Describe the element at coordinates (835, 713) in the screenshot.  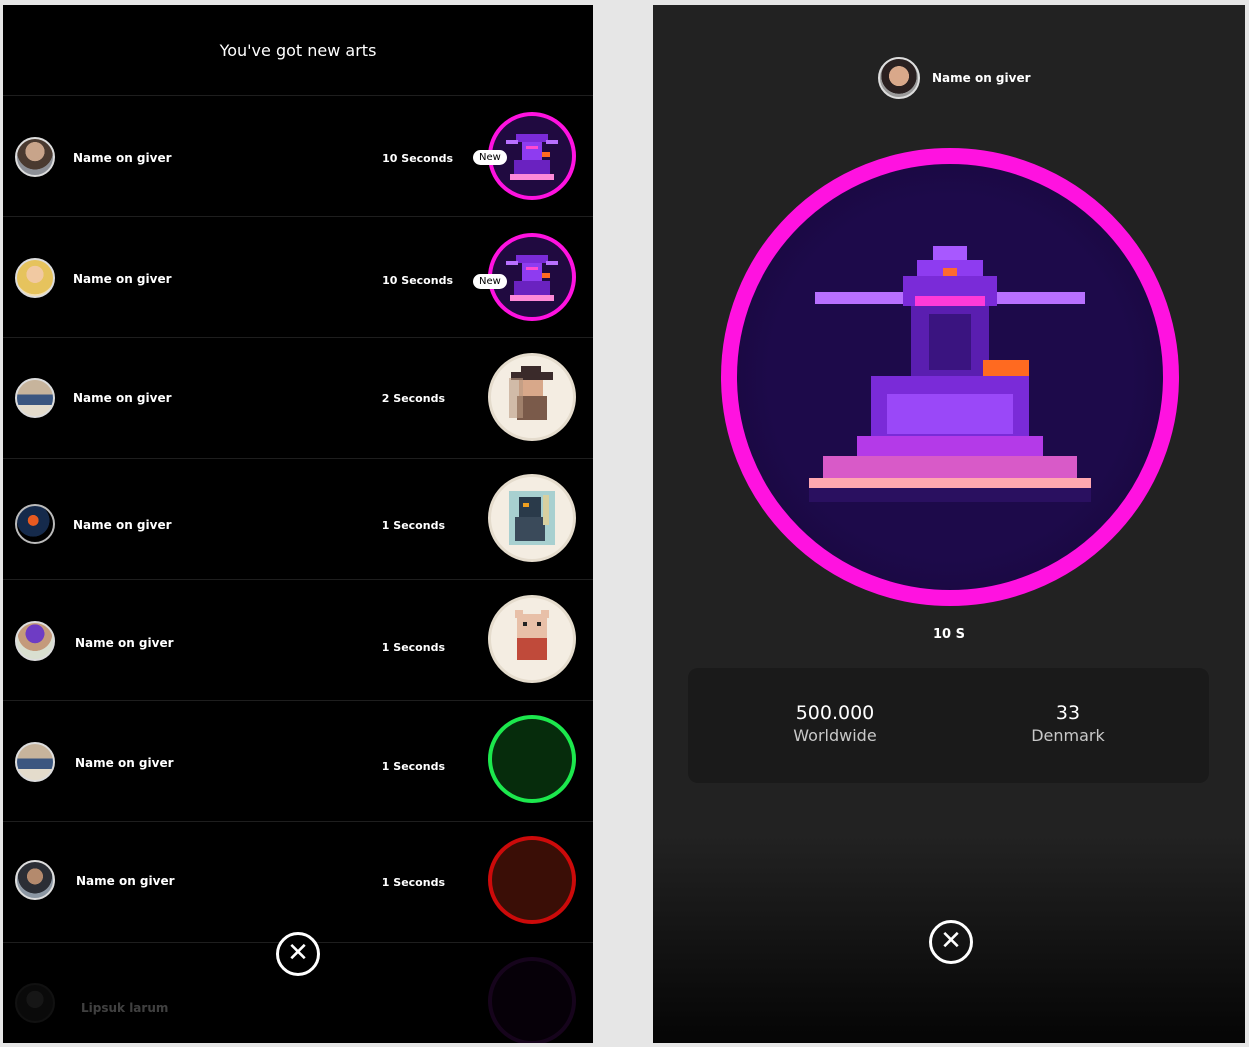
I see `worldwide-value: 500.000` at that location.